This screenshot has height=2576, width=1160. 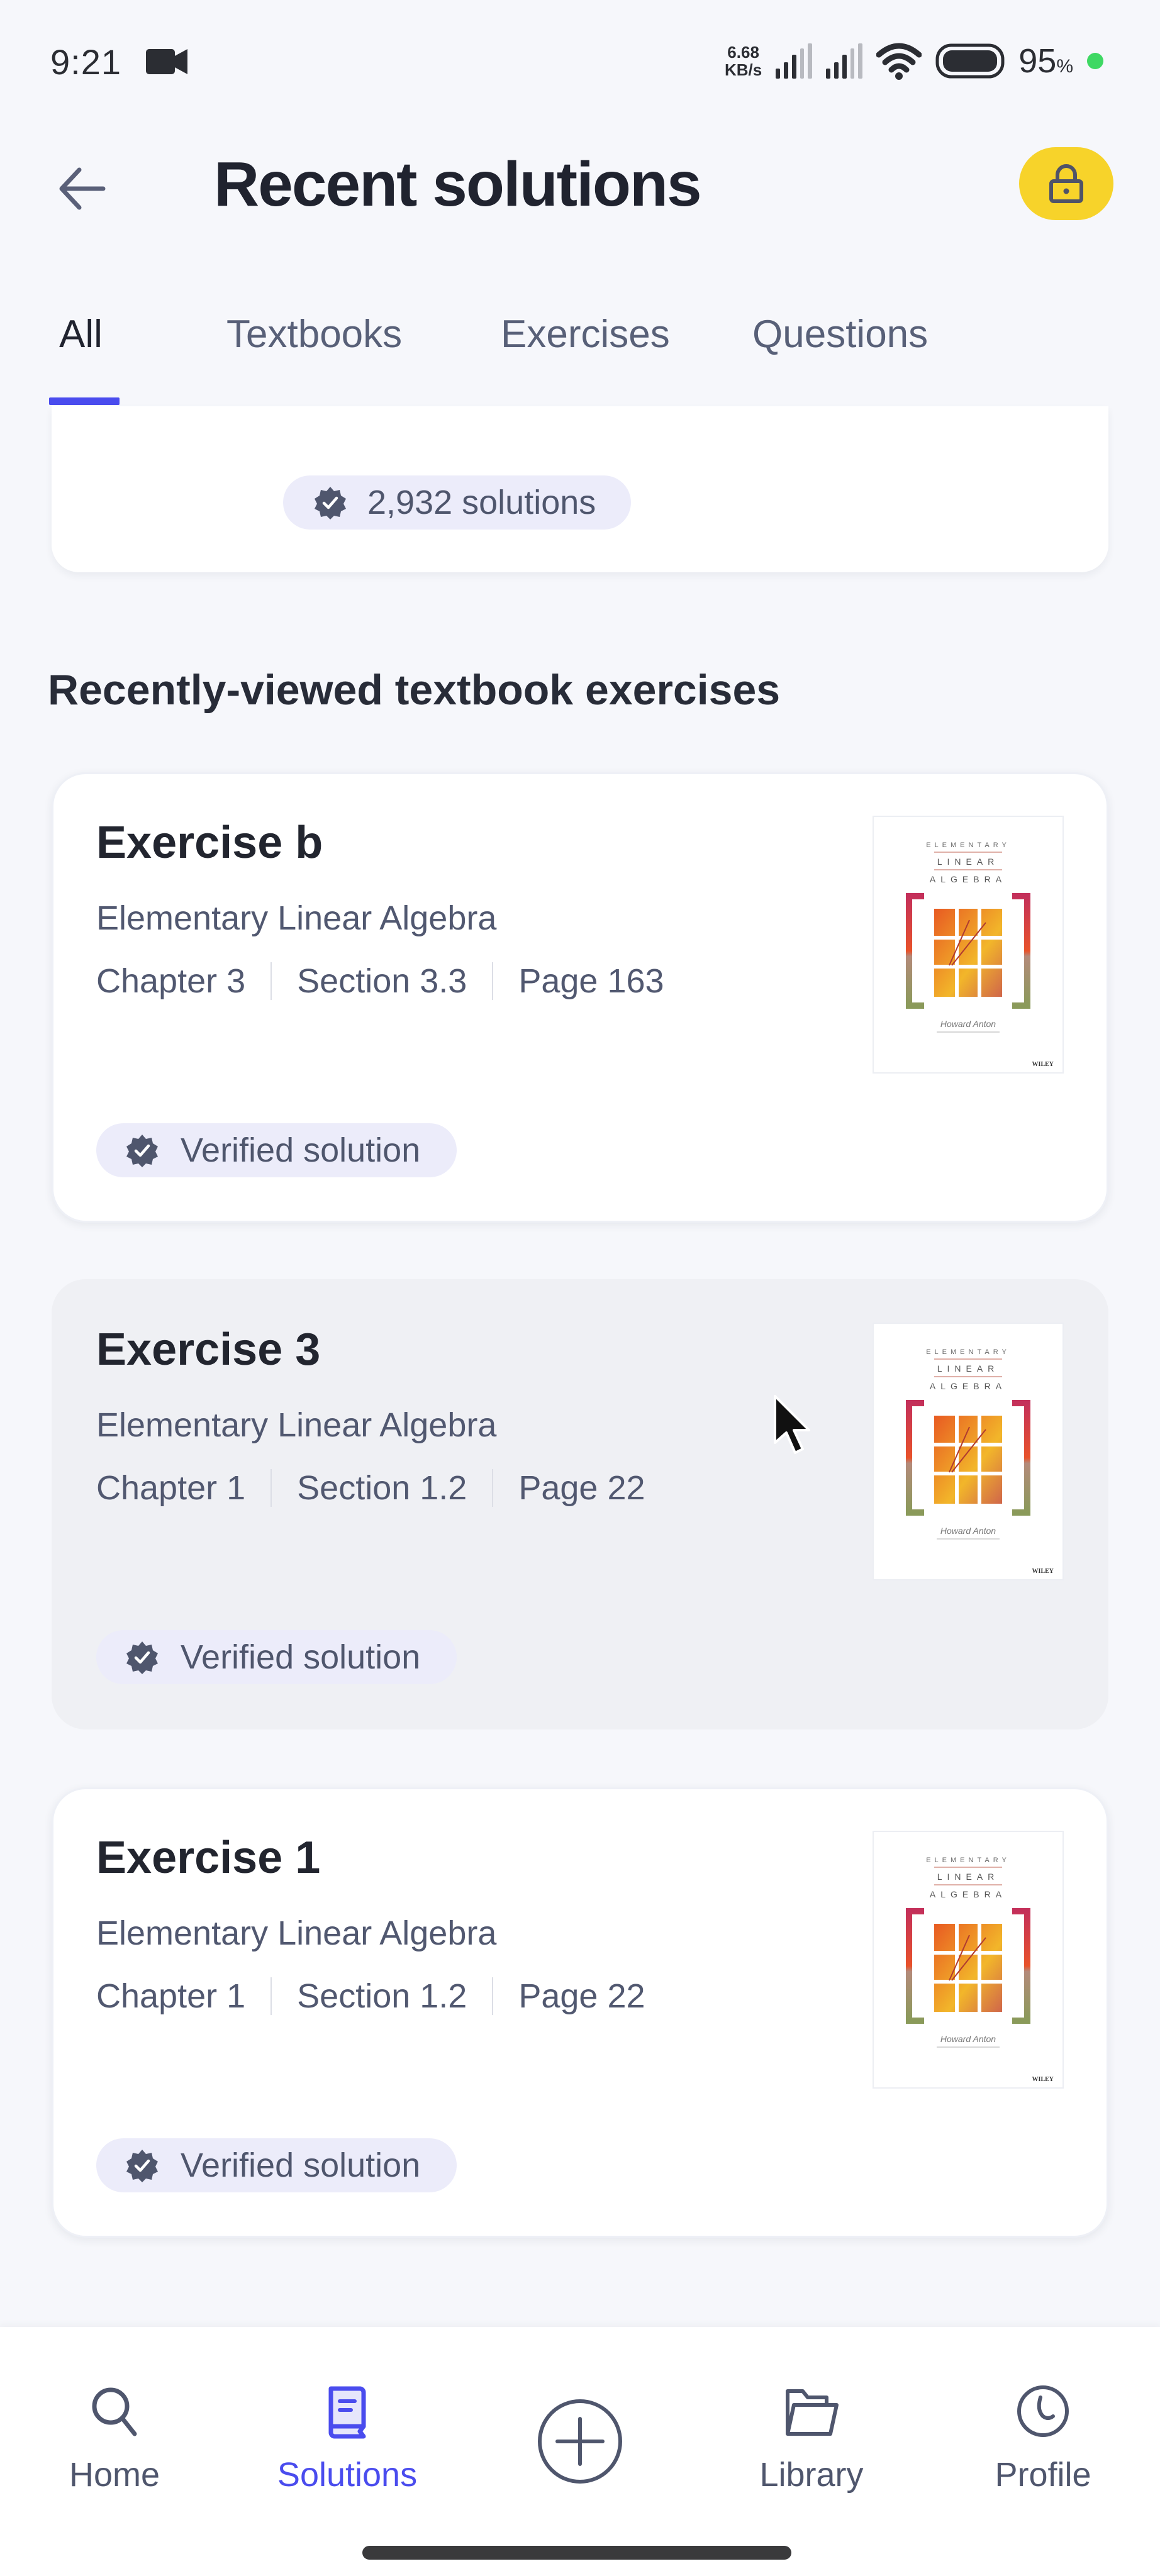 What do you see at coordinates (840, 334) in the screenshot?
I see `tab-questions: Questions` at bounding box center [840, 334].